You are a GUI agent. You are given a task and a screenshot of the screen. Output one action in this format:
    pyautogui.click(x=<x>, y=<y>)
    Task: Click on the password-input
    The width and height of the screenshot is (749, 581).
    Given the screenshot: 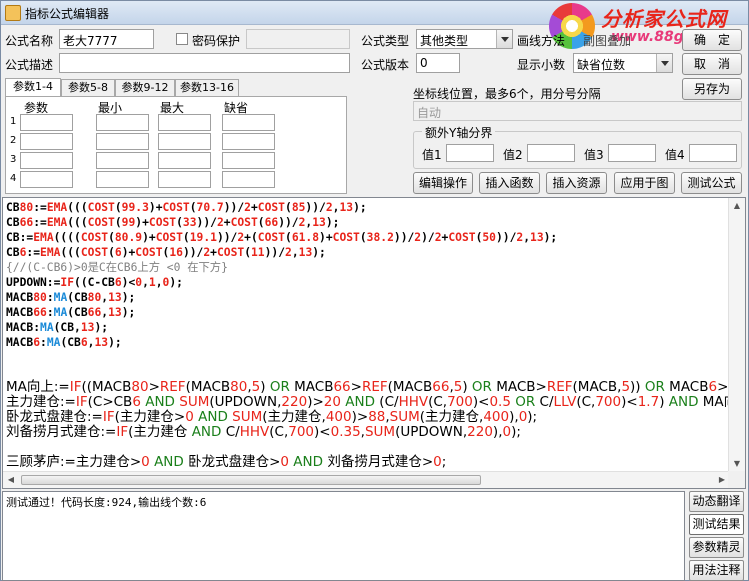 What is the action you would take?
    pyautogui.click(x=298, y=39)
    